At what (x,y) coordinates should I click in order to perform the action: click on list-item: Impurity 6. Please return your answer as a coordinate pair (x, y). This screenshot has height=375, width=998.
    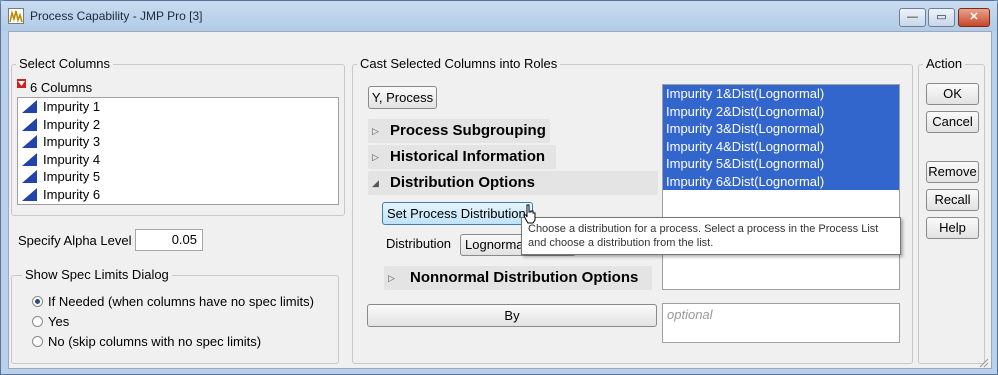
    Looking at the image, I should click on (178, 195).